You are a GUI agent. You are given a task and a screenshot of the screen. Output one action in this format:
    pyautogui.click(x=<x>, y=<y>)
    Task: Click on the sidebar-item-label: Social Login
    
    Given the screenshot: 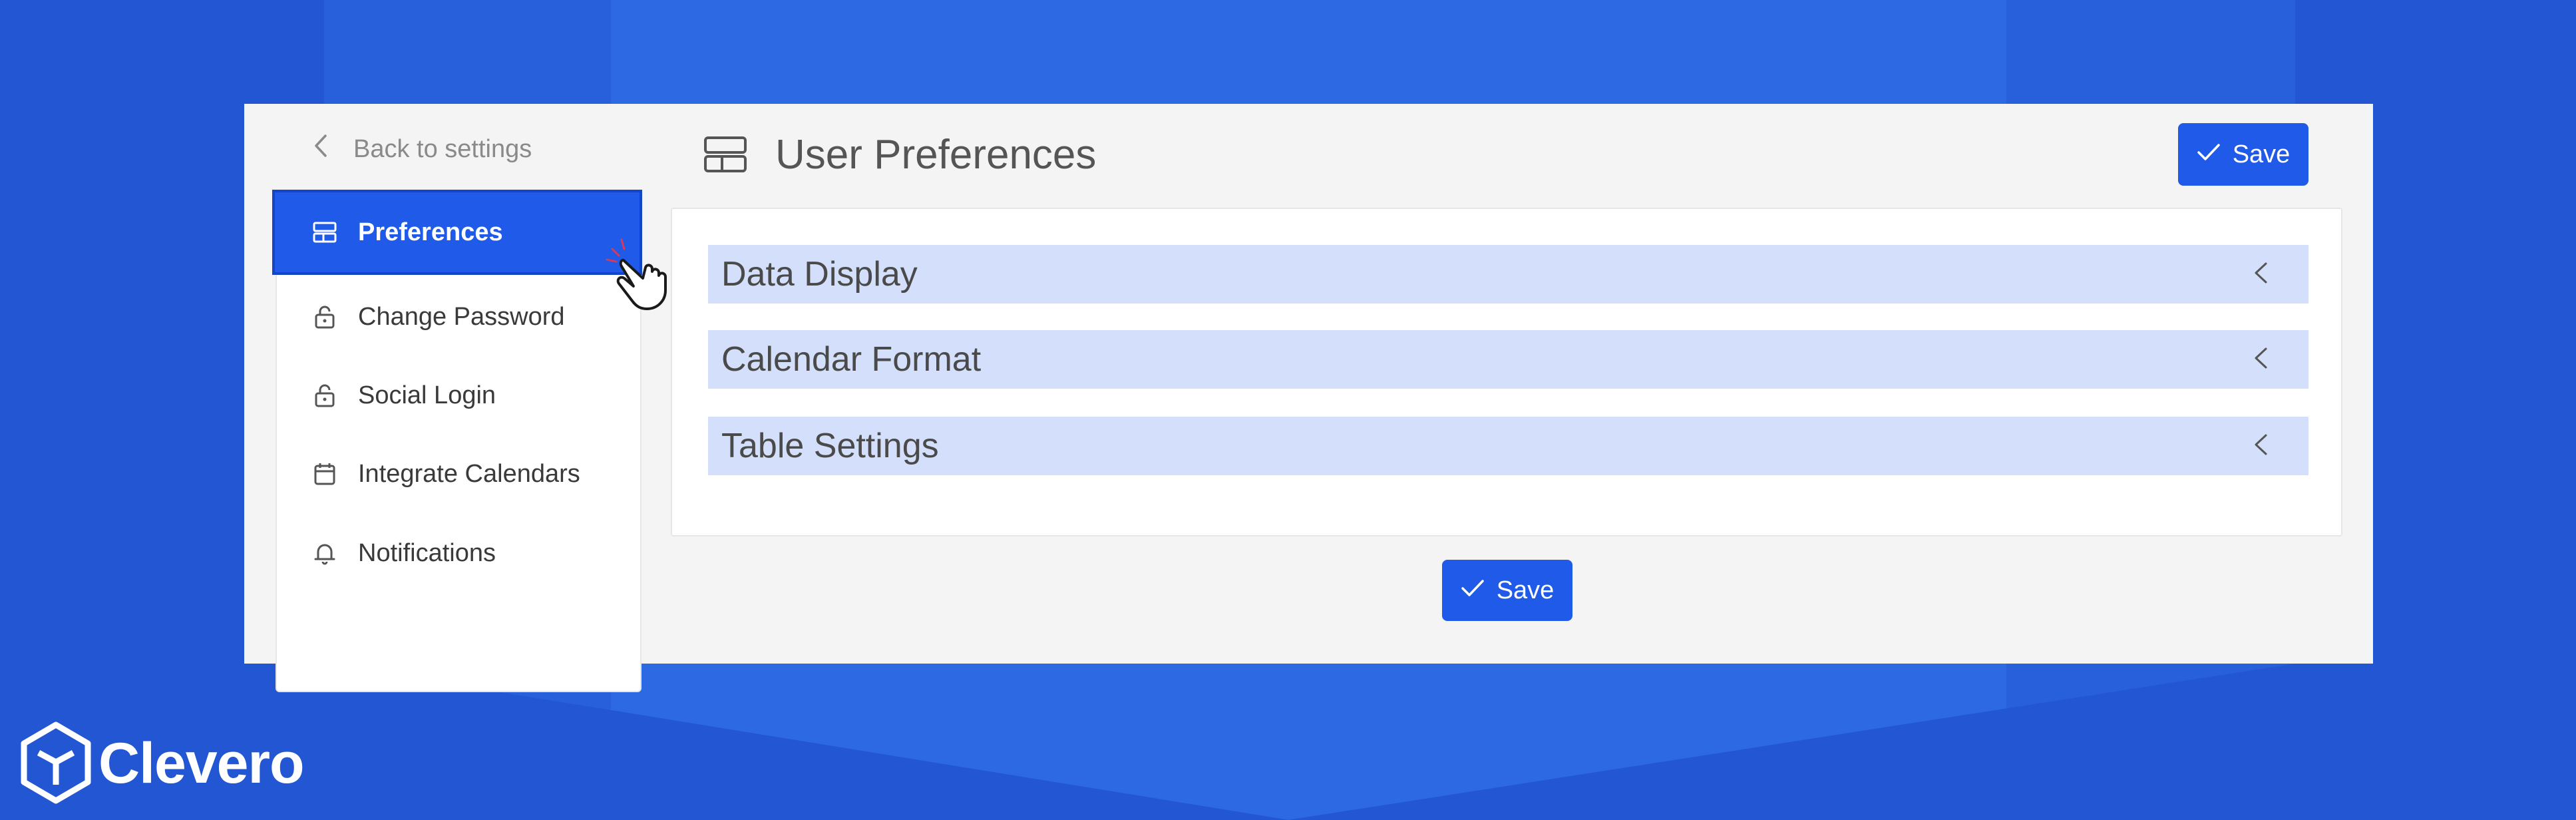 What is the action you would take?
    pyautogui.click(x=427, y=395)
    